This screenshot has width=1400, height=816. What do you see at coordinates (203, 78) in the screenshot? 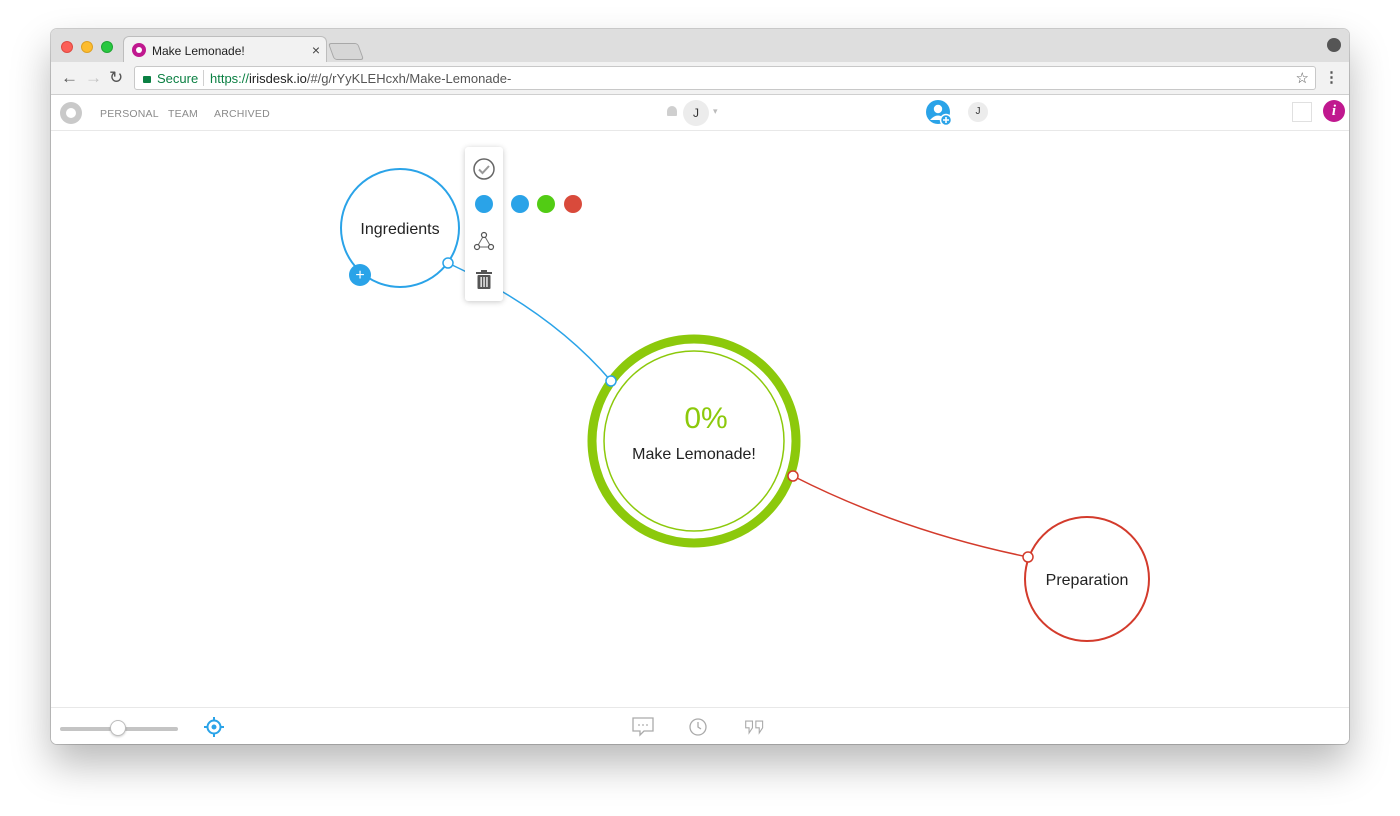
I see `divider` at bounding box center [203, 78].